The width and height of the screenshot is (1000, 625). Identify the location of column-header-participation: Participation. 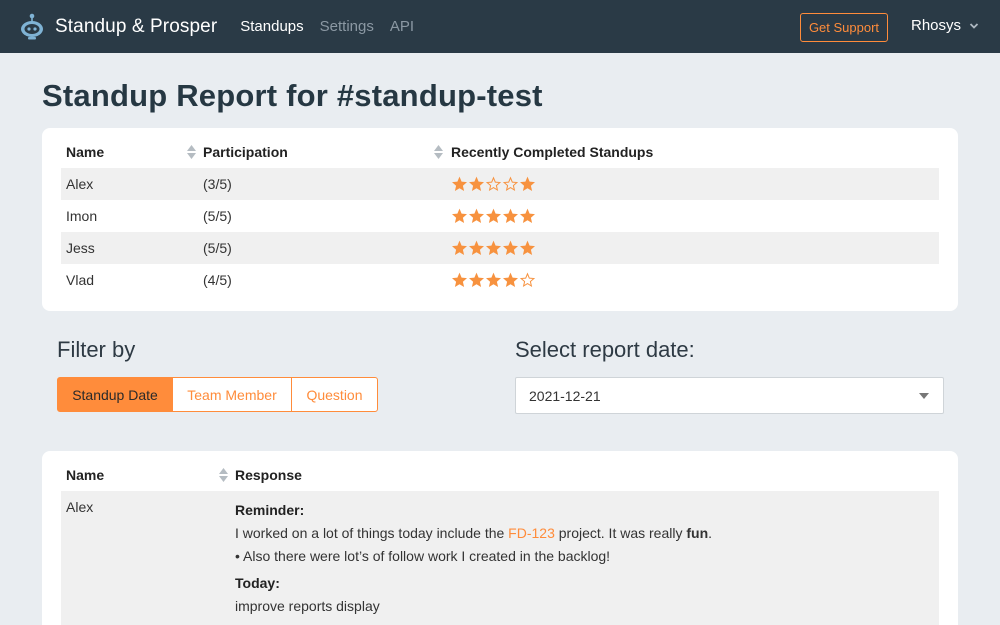
(245, 152).